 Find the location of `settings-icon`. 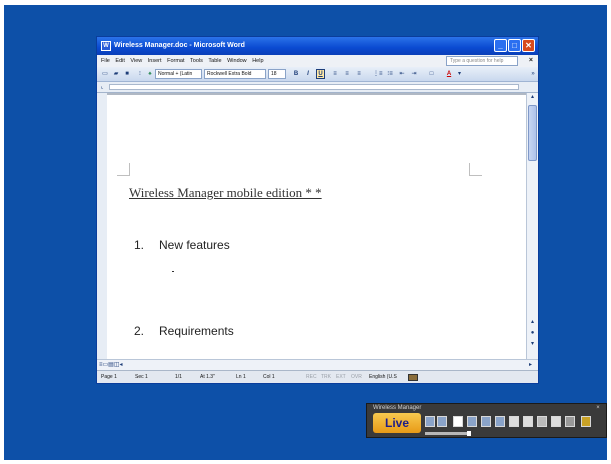

settings-icon is located at coordinates (542, 421).